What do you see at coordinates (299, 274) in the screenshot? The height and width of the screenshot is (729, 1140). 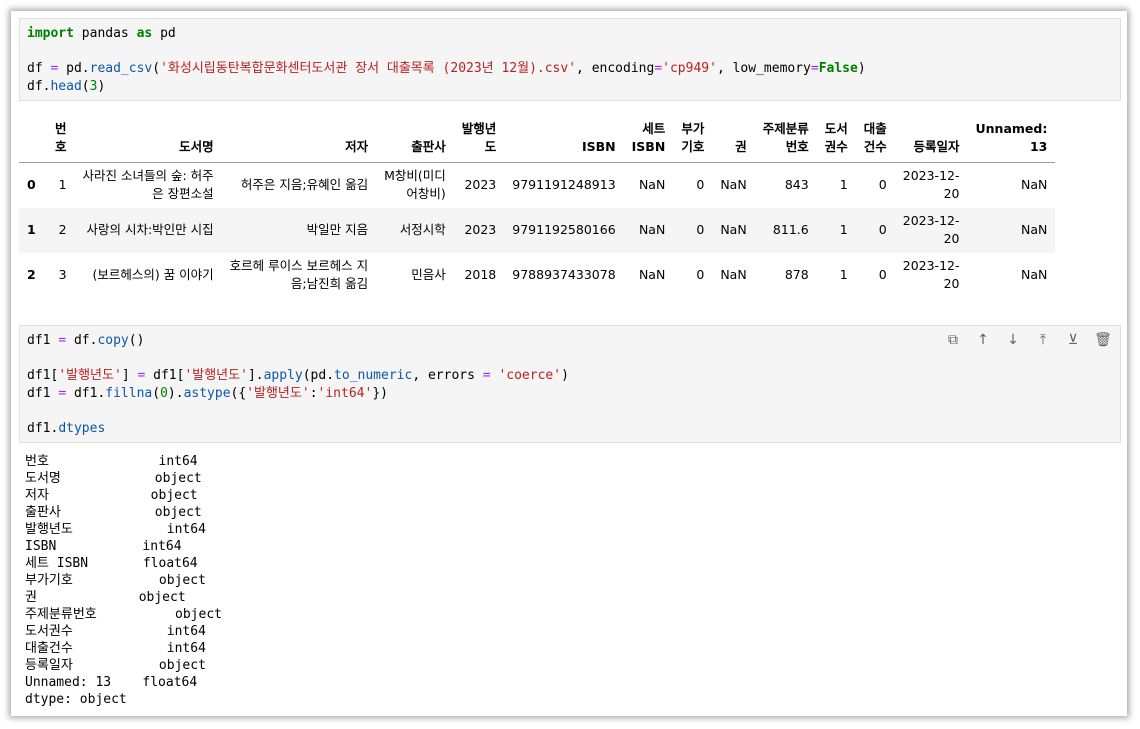 I see `table-cell: 호르헤 루이스 보르헤스 지 음;남진희 옮김` at bounding box center [299, 274].